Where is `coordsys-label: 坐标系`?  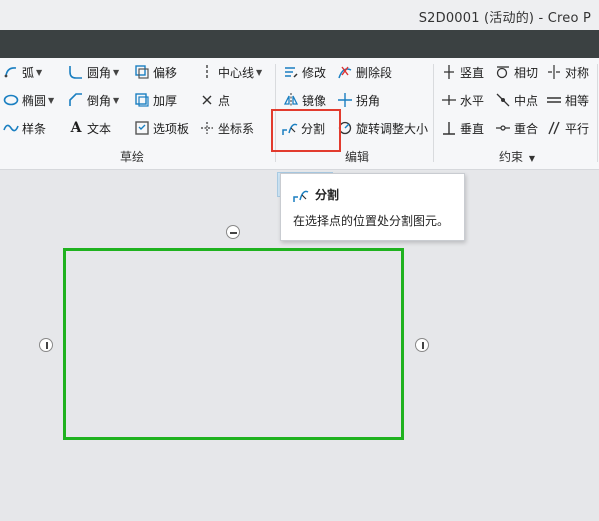
coordsys-label: 坐标系 is located at coordinates (236, 128).